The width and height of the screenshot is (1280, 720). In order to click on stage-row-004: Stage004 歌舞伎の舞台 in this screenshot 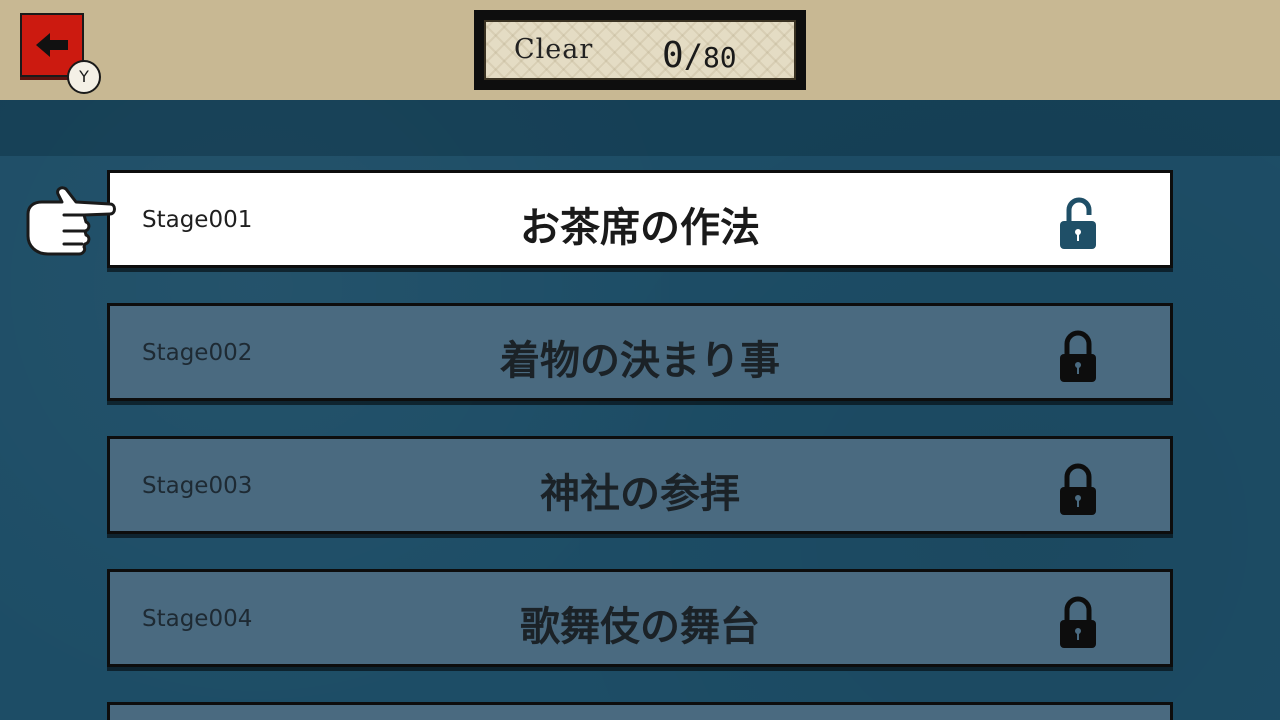, I will do `click(640, 618)`.